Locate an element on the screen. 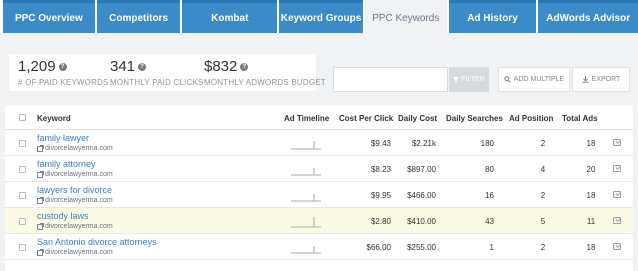 This screenshot has width=638, height=271. cell-cost-per-click: $9.43 is located at coordinates (380, 143).